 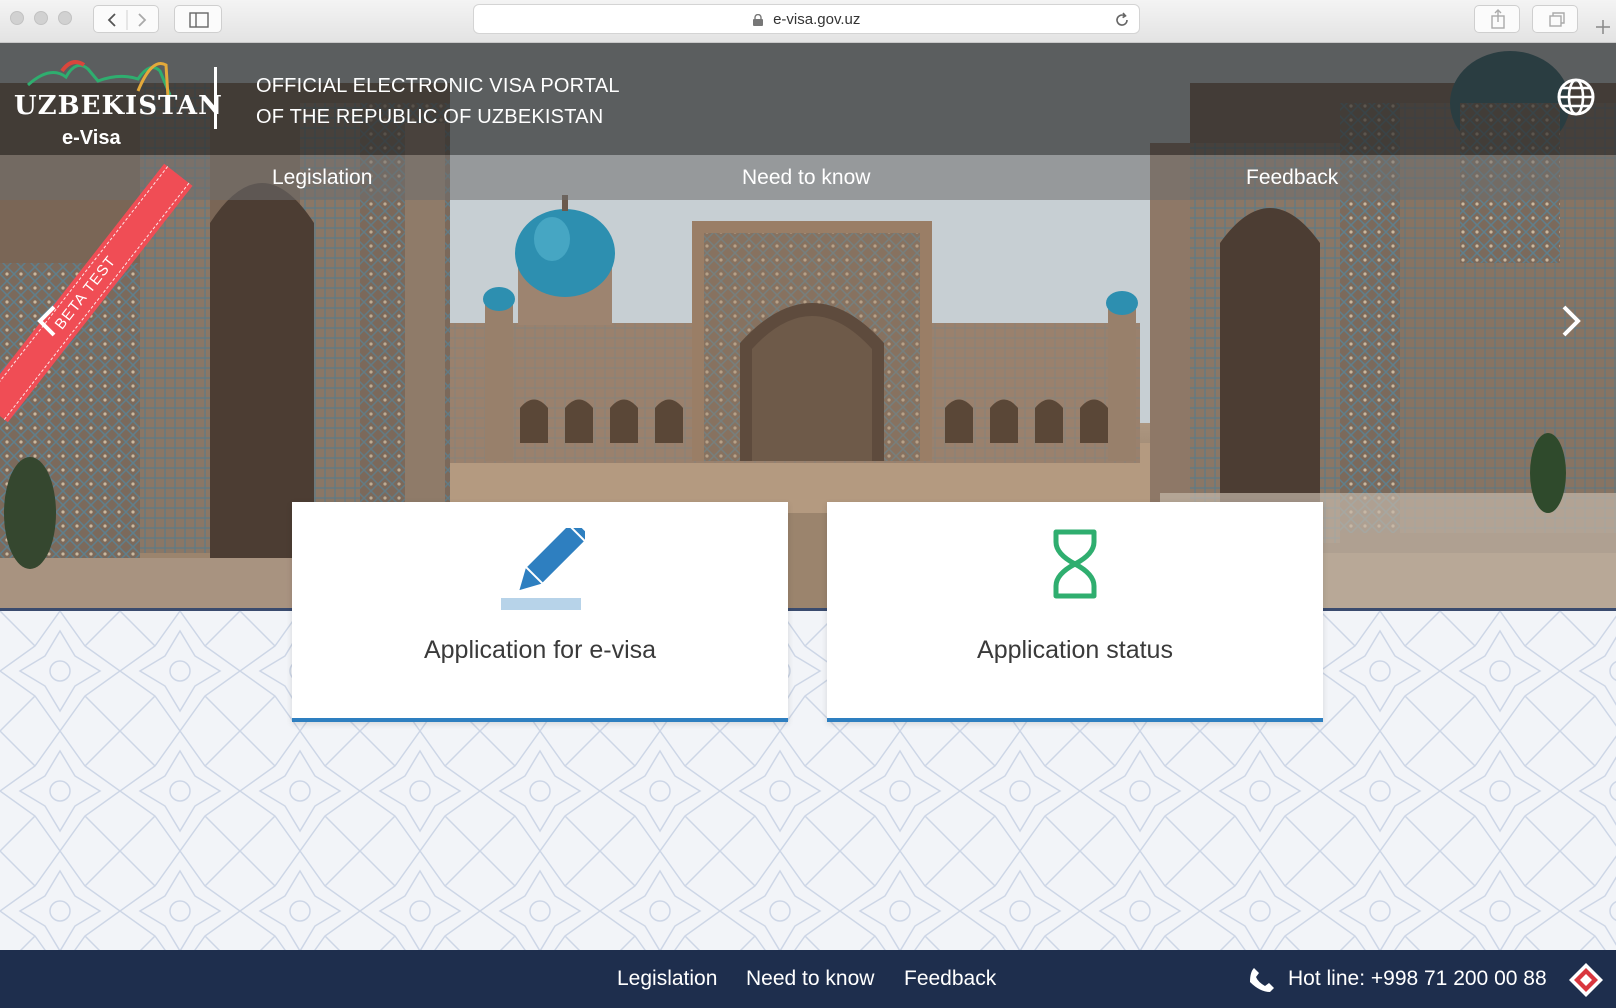 I want to click on logo-wordmark: UZBEKISTAN, so click(x=118, y=106).